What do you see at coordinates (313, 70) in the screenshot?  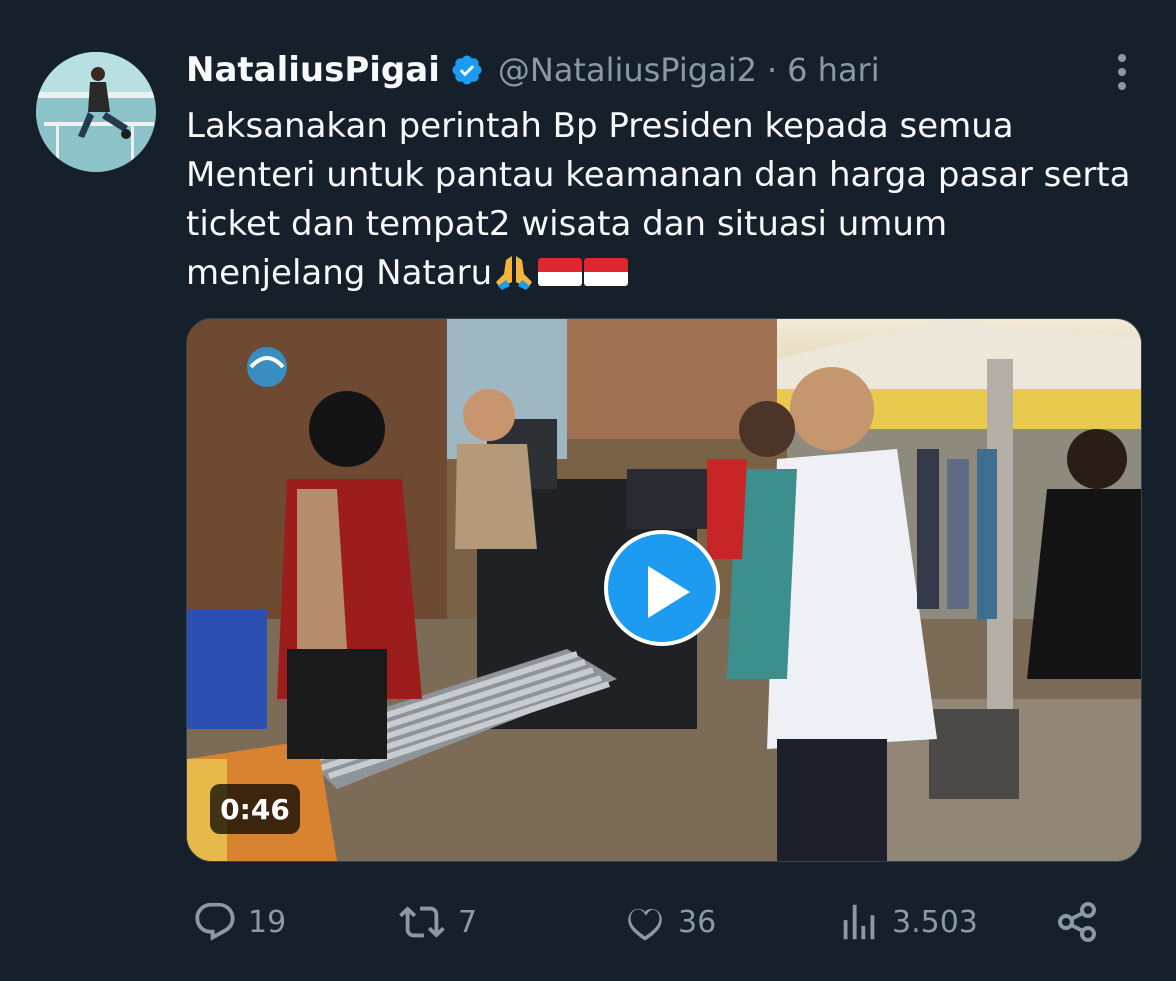 I see `display-name: NataliusPigai` at bounding box center [313, 70].